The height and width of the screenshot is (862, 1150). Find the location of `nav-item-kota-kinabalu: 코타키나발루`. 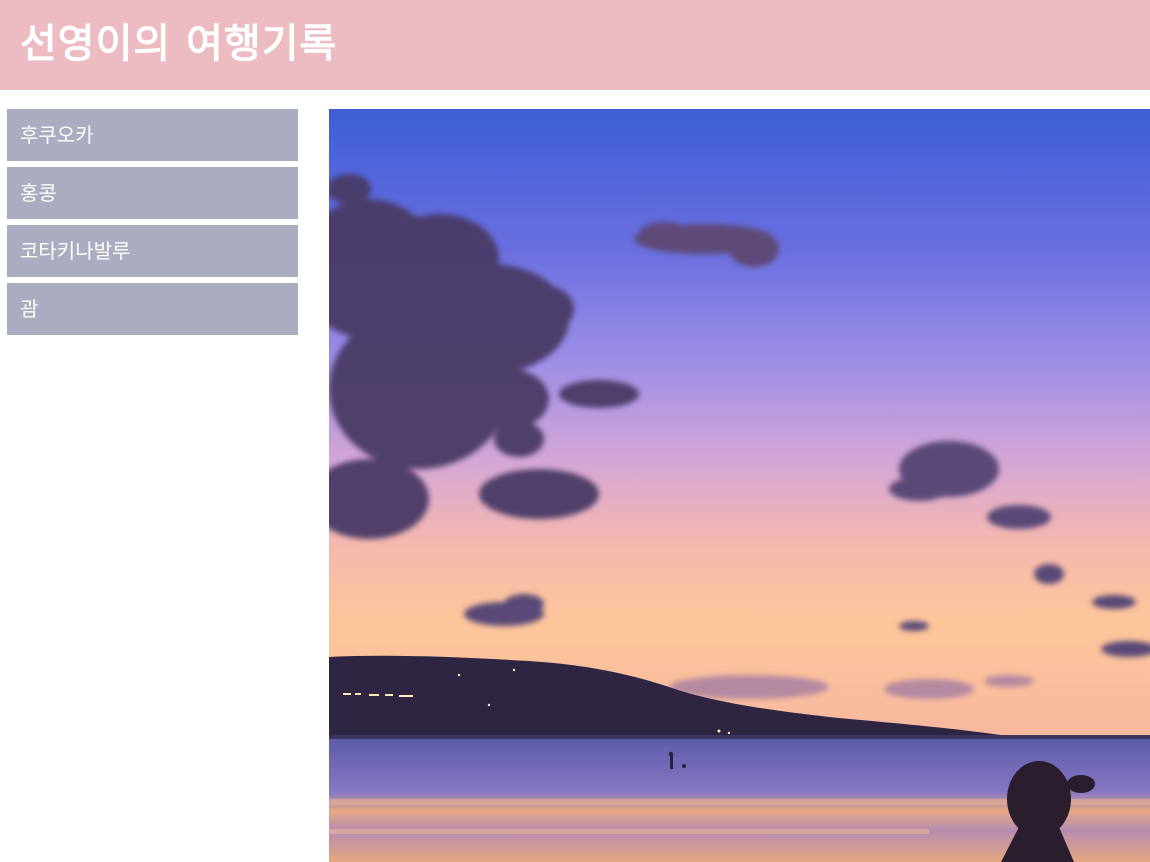

nav-item-kota-kinabalu: 코타키나발루 is located at coordinates (152, 251).